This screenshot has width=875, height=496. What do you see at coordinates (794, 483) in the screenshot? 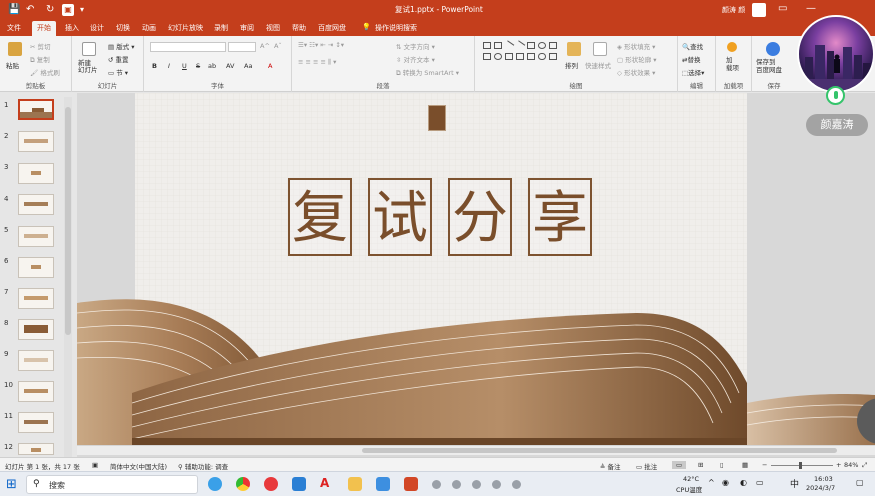
I see `input-method-indicator: 中` at bounding box center [794, 483].